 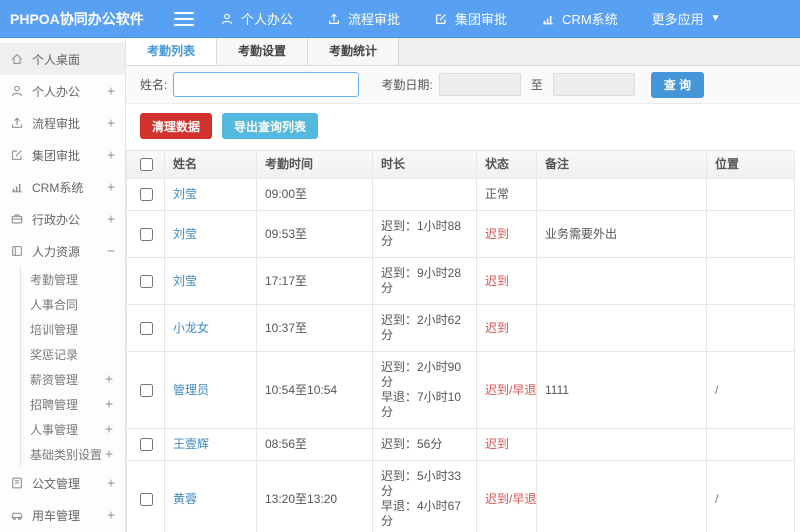 What do you see at coordinates (314, 390) in the screenshot?
I see `attendance-time-cell: 10:54至10:54` at bounding box center [314, 390].